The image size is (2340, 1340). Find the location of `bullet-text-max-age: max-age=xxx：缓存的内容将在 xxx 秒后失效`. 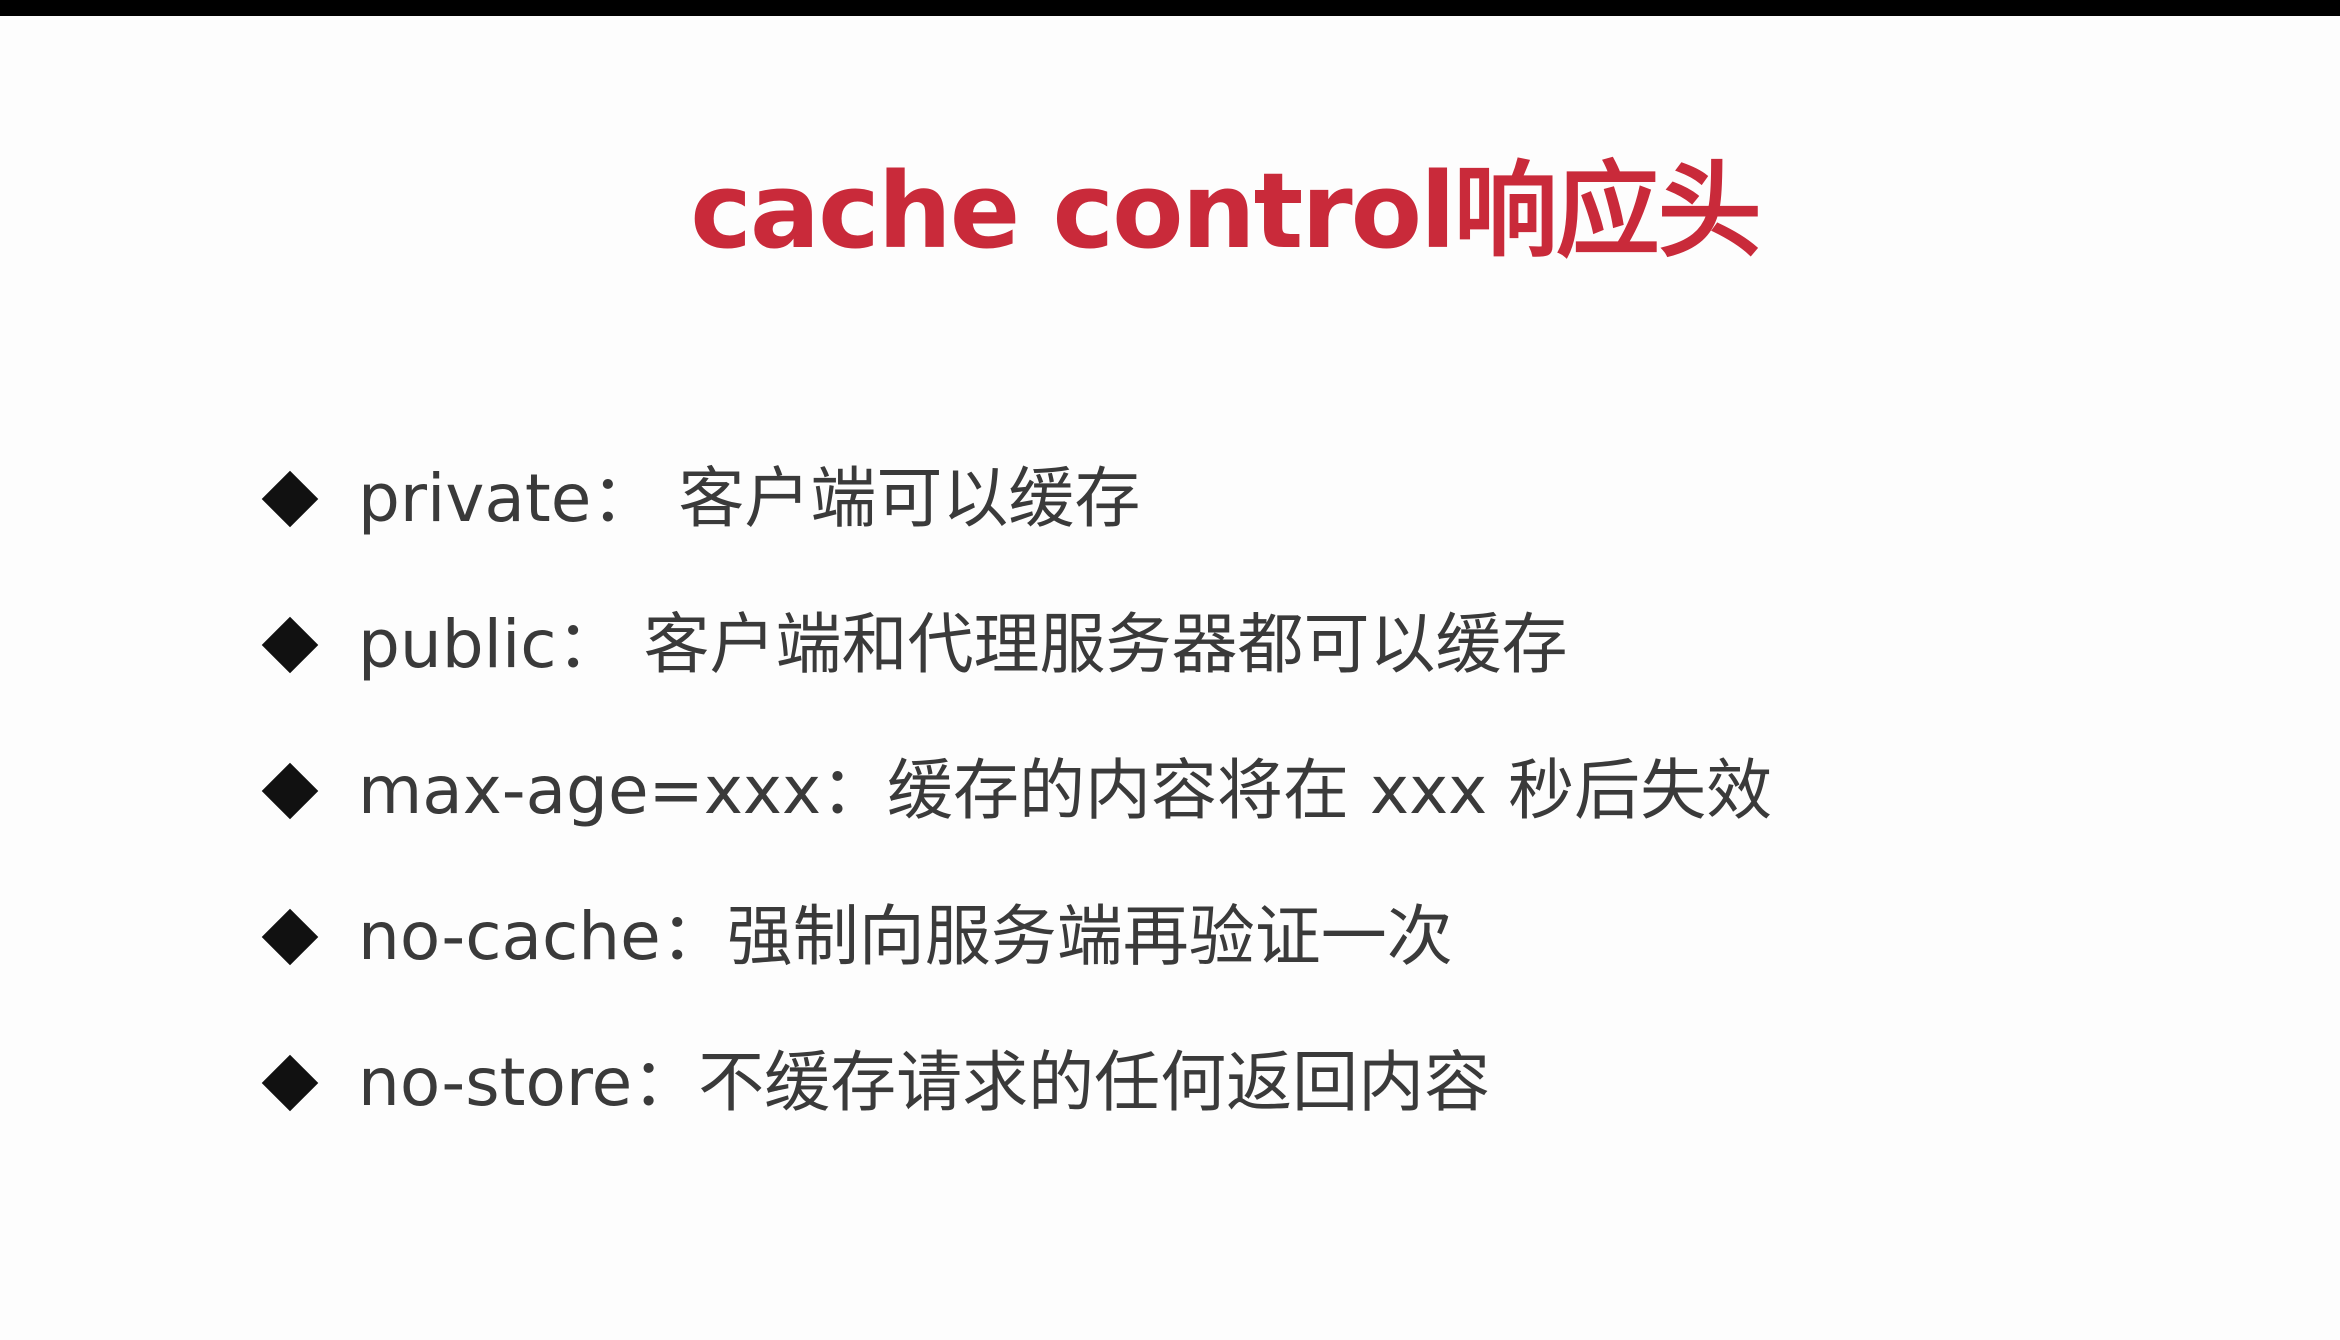

bullet-text-max-age: max-age=xxx：缓存的内容将在 xxx 秒后失效 is located at coordinates (1065, 790).